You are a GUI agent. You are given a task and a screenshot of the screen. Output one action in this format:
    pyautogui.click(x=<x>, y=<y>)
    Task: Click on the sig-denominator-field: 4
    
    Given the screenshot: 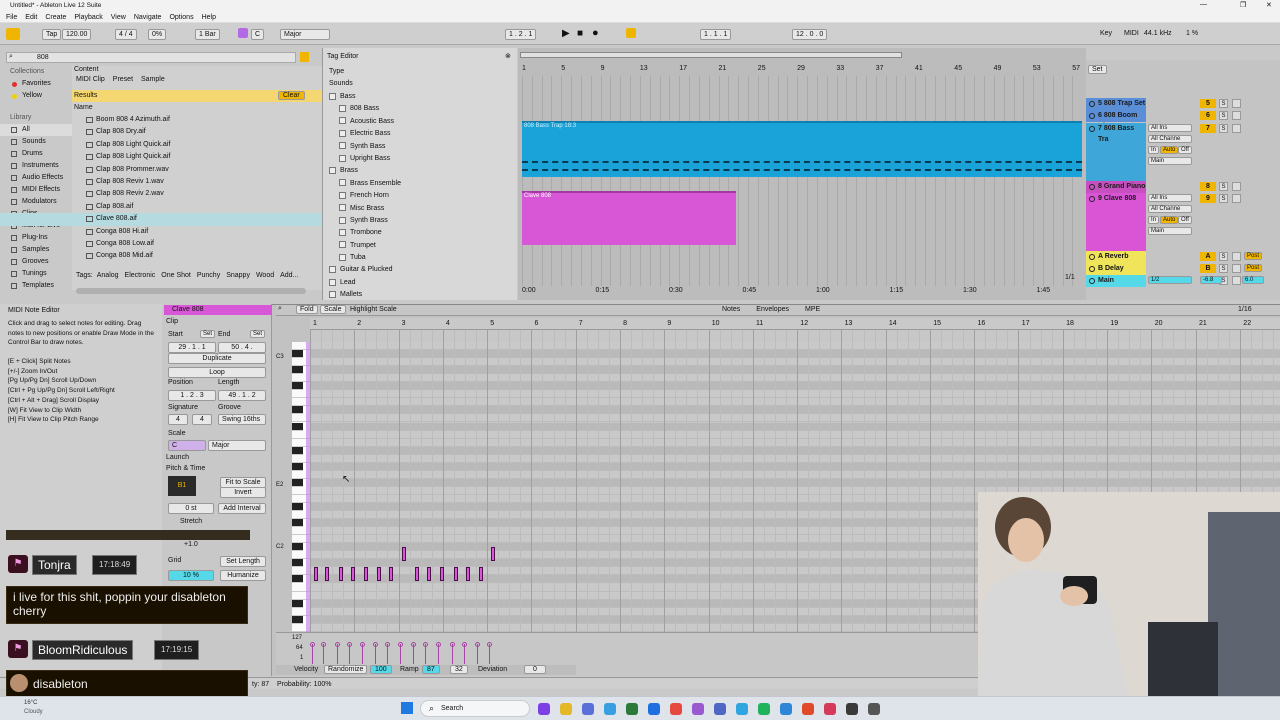 What is the action you would take?
    pyautogui.click(x=202, y=419)
    